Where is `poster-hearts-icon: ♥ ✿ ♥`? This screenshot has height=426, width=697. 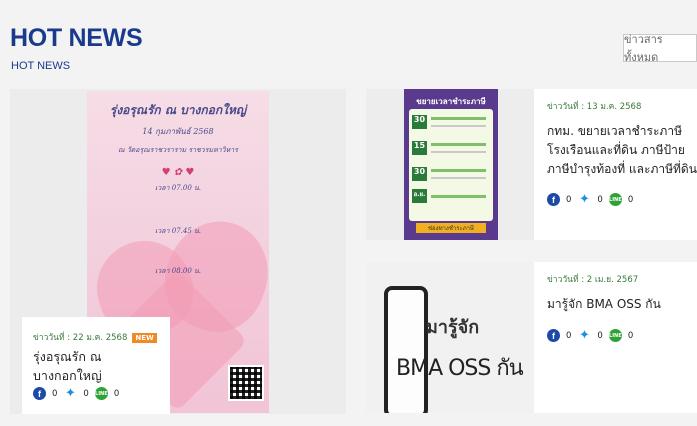 poster-hearts-icon: ♥ ✿ ♥ is located at coordinates (178, 172).